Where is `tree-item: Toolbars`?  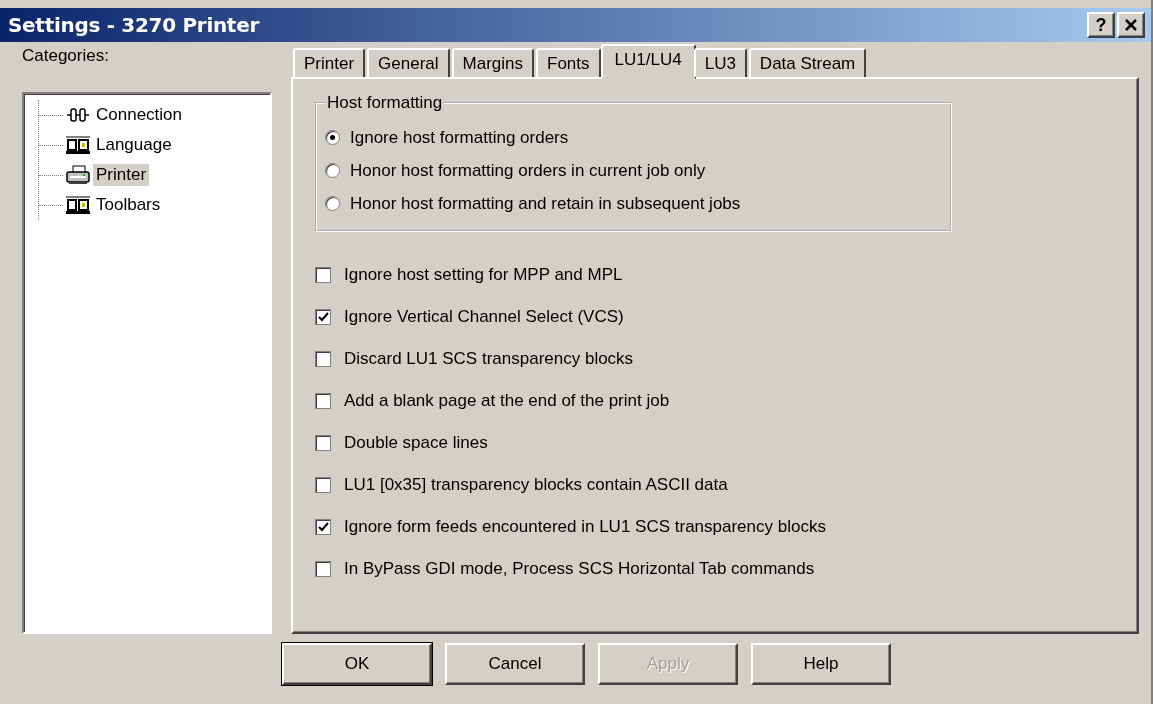 tree-item: Toolbars is located at coordinates (128, 205).